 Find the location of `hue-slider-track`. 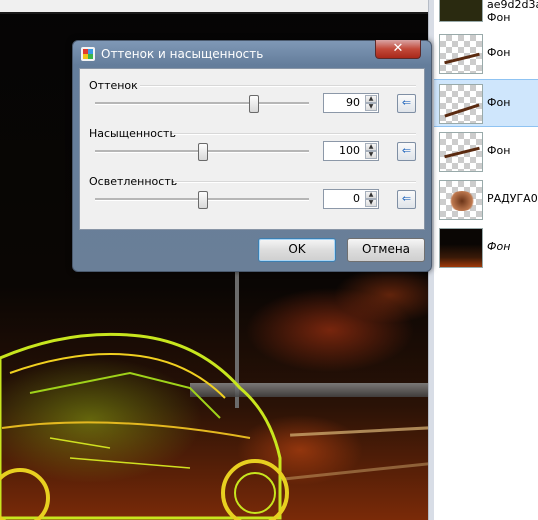

hue-slider-track is located at coordinates (202, 103).